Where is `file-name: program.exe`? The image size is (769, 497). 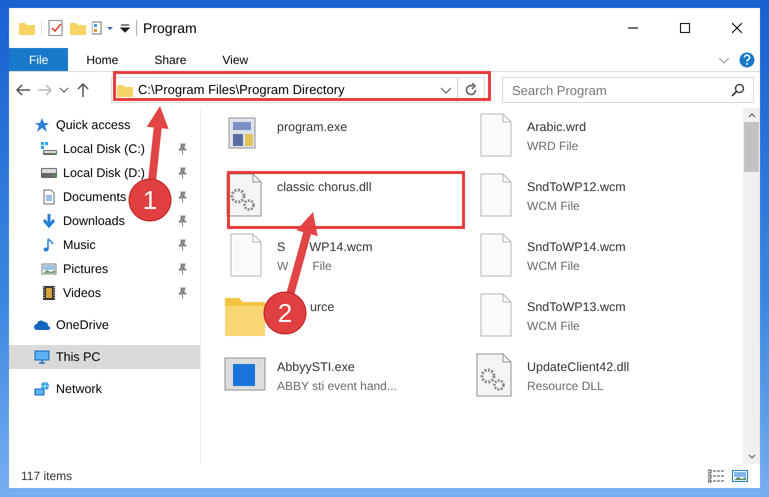 file-name: program.exe is located at coordinates (312, 127).